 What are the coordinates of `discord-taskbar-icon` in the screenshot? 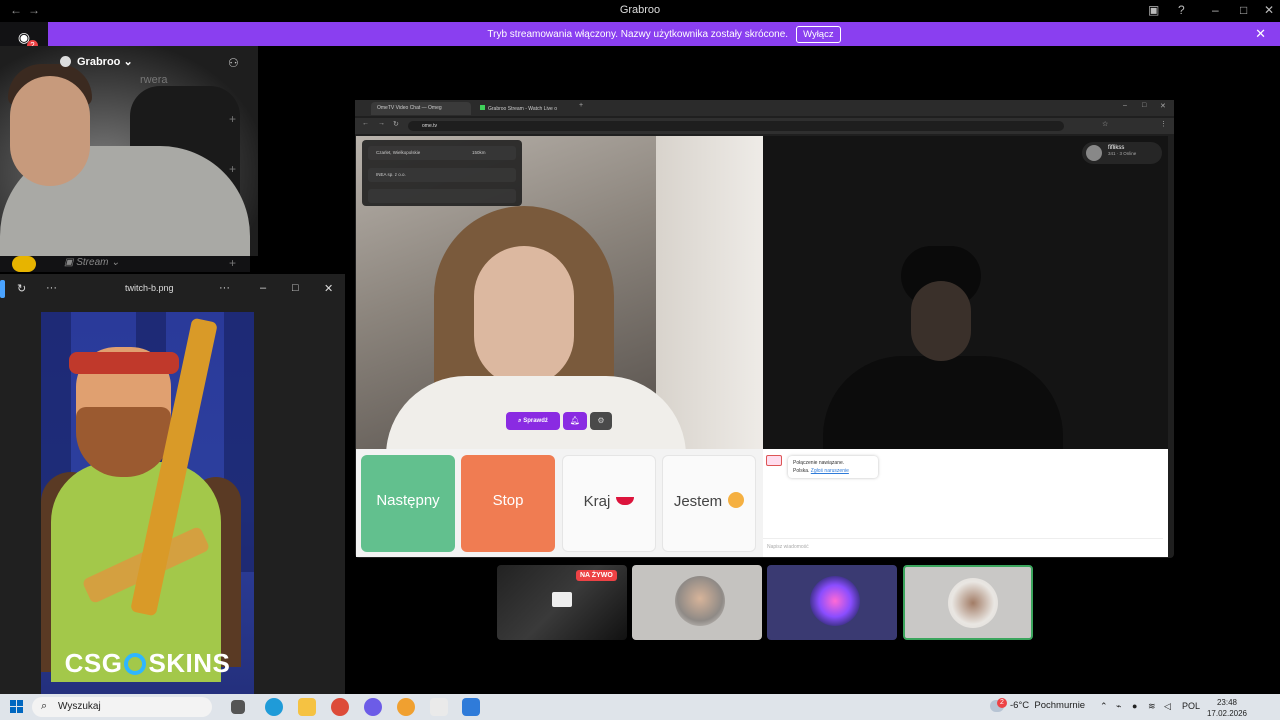 It's located at (373, 707).